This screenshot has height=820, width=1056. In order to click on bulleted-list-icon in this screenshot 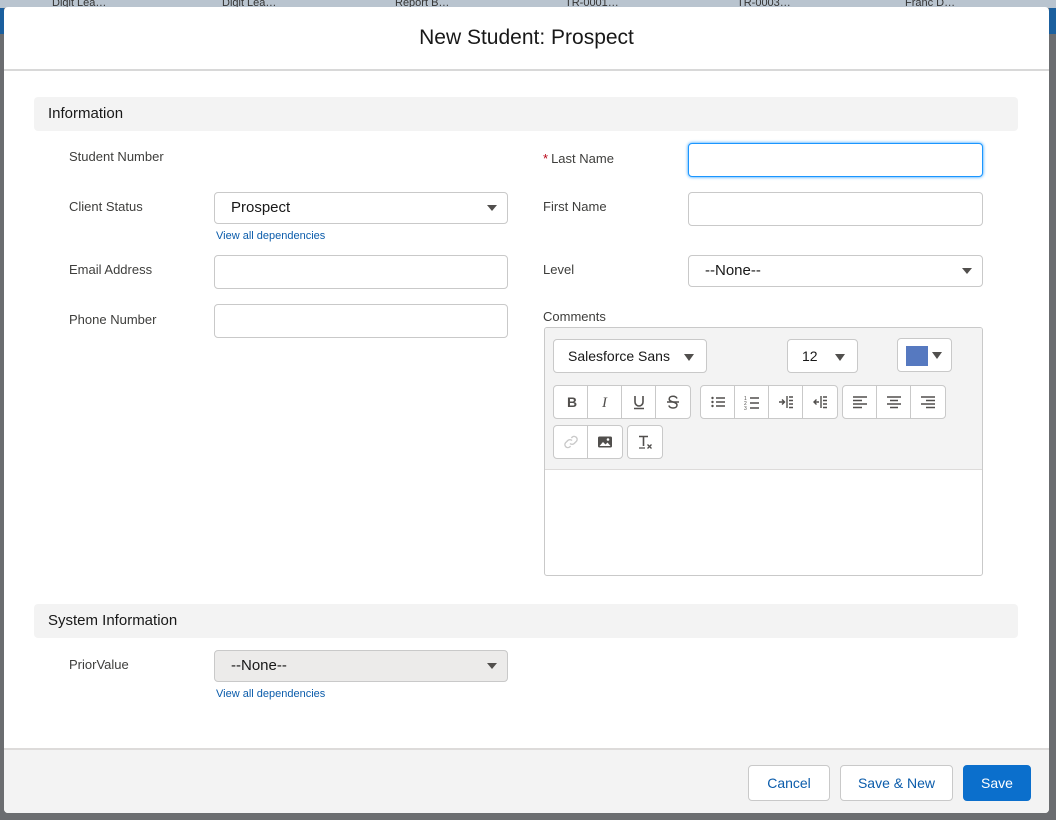, I will do `click(718, 402)`.